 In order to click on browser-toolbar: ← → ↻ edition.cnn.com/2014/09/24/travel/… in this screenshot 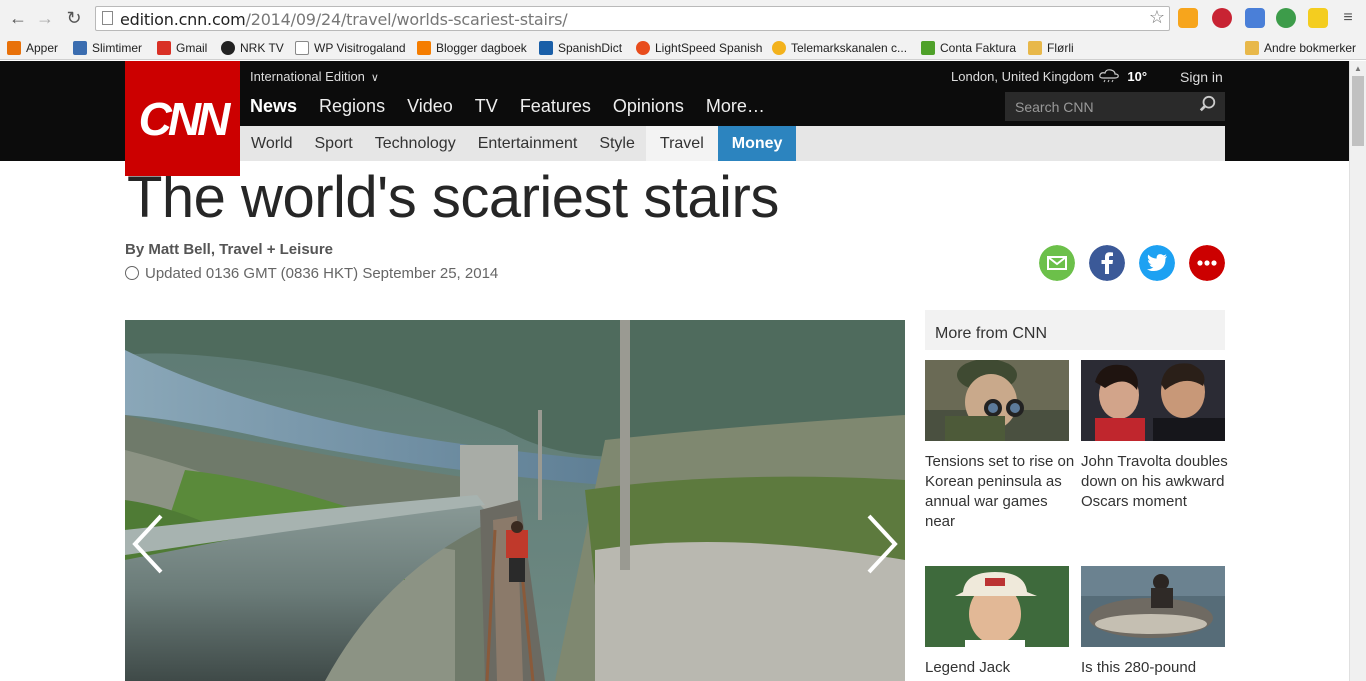, I will do `click(683, 18)`.